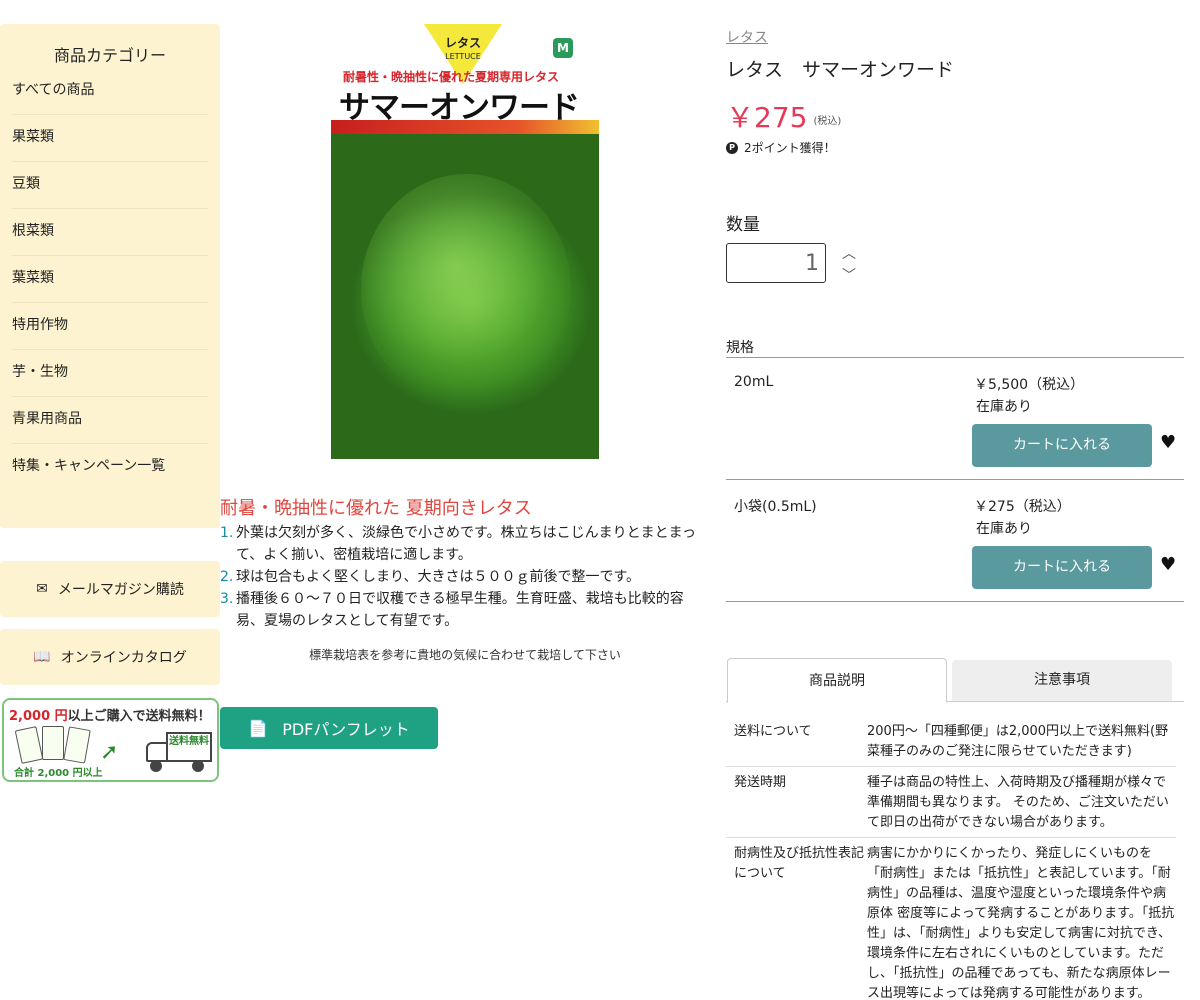  What do you see at coordinates (955, 419) in the screenshot?
I see `table-row: 20mL ￥5,500（税込） 在庫あり カートに入れる ♥` at bounding box center [955, 419].